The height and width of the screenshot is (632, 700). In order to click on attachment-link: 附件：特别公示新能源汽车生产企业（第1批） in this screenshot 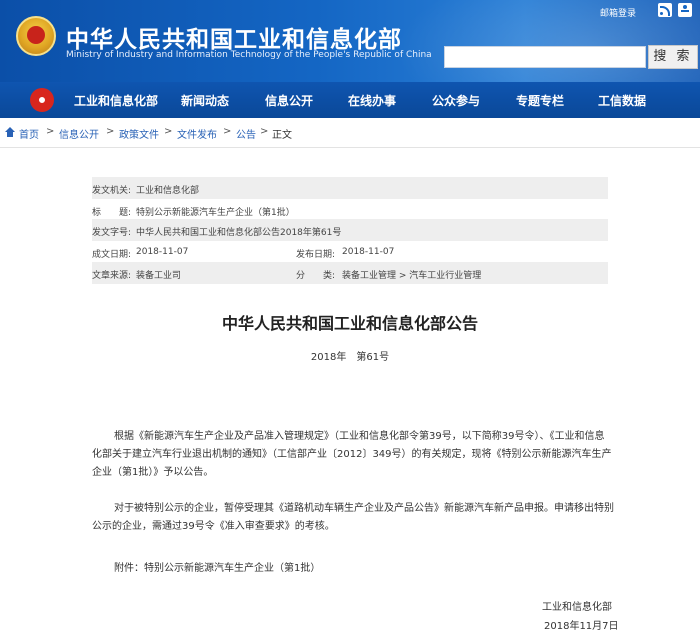, I will do `click(374, 569)`.